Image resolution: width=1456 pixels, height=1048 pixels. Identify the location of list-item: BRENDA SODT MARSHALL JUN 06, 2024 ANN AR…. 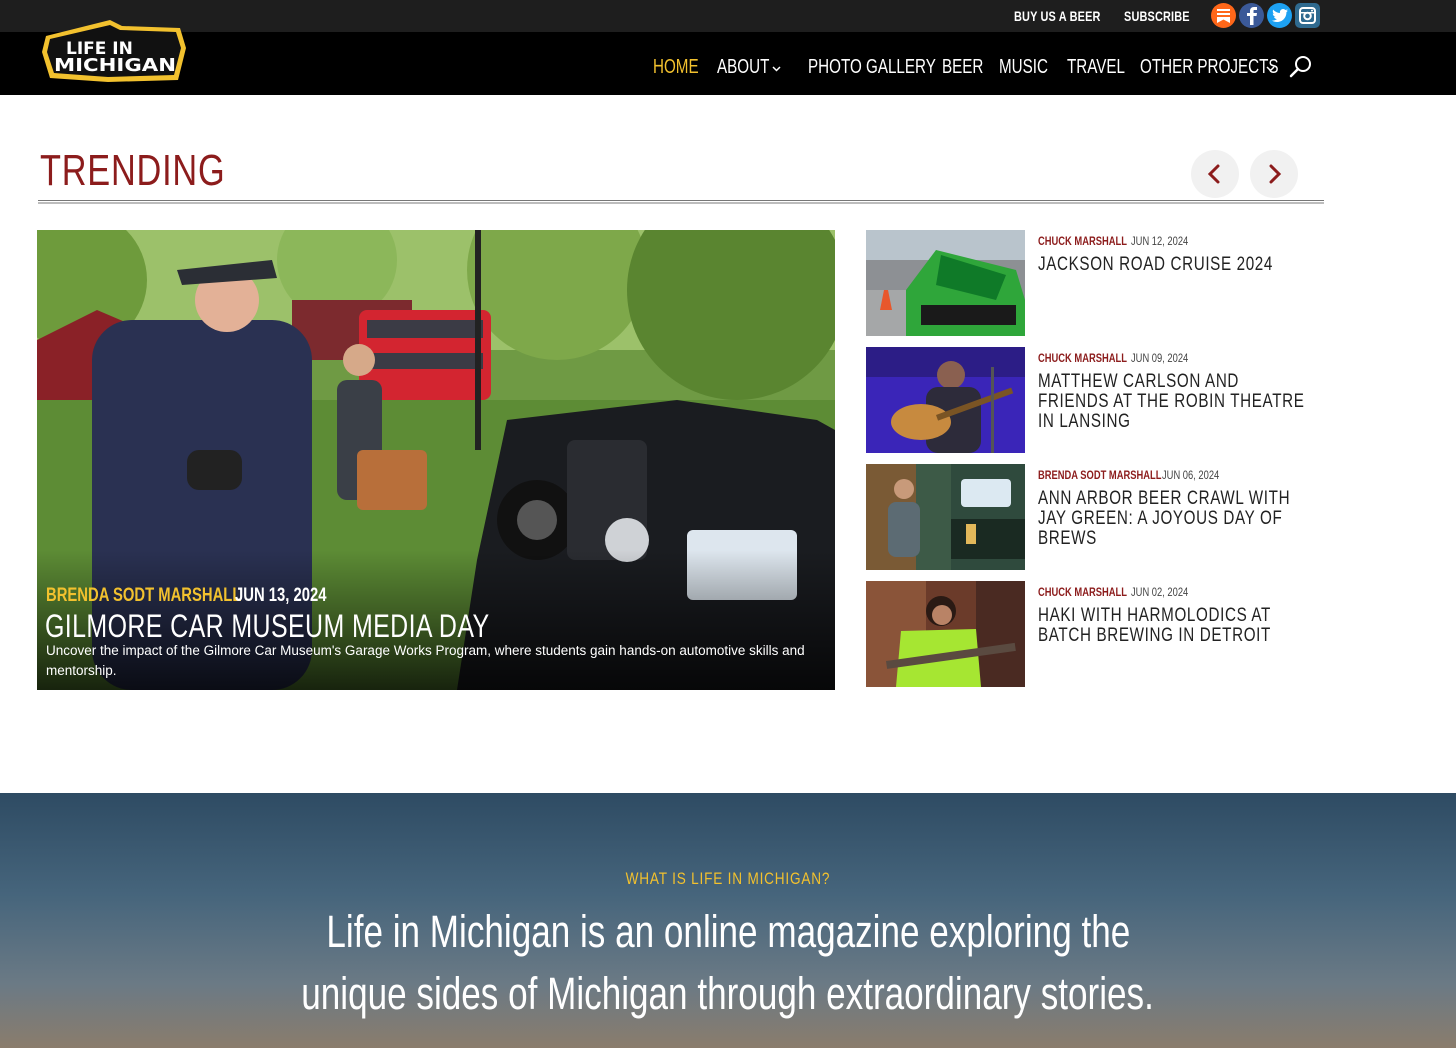
(1096, 517).